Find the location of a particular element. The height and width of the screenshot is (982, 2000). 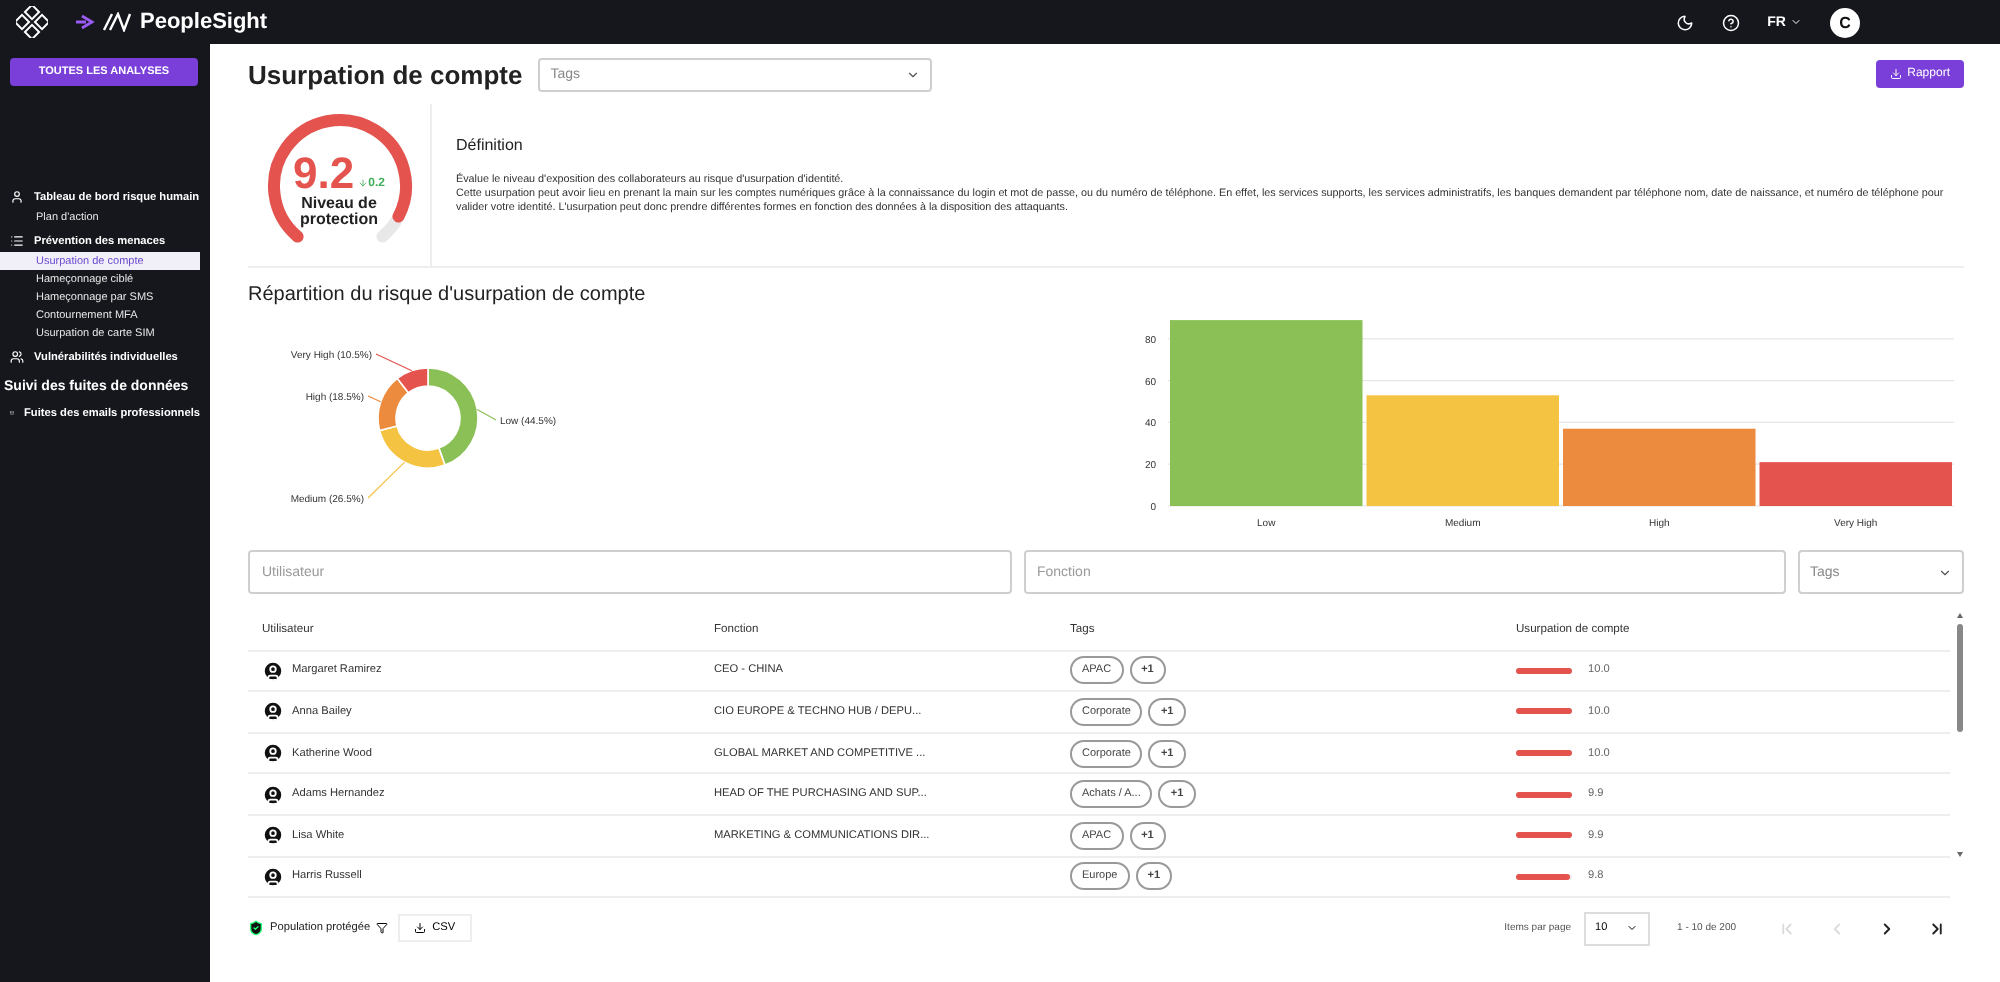

gauge-label: Niveau de protection is located at coordinates (339, 211).